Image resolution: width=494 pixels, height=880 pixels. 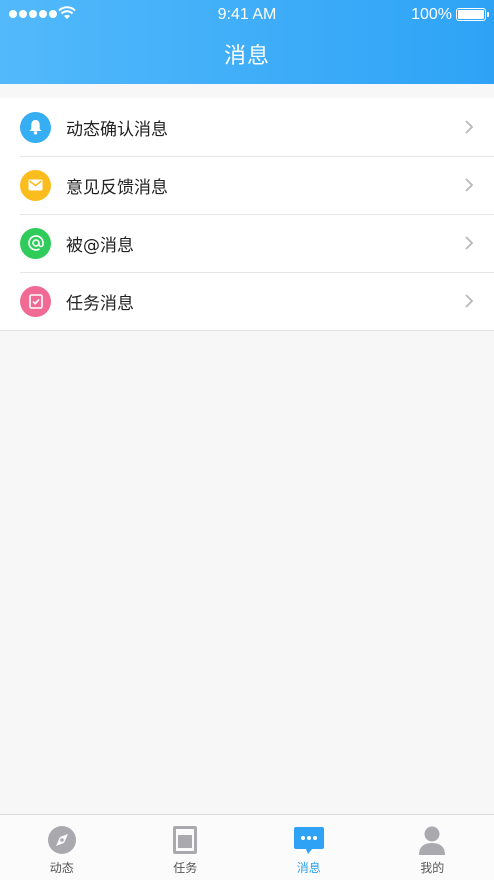 I want to click on list-item-label: 任务消息, so click(x=100, y=303).